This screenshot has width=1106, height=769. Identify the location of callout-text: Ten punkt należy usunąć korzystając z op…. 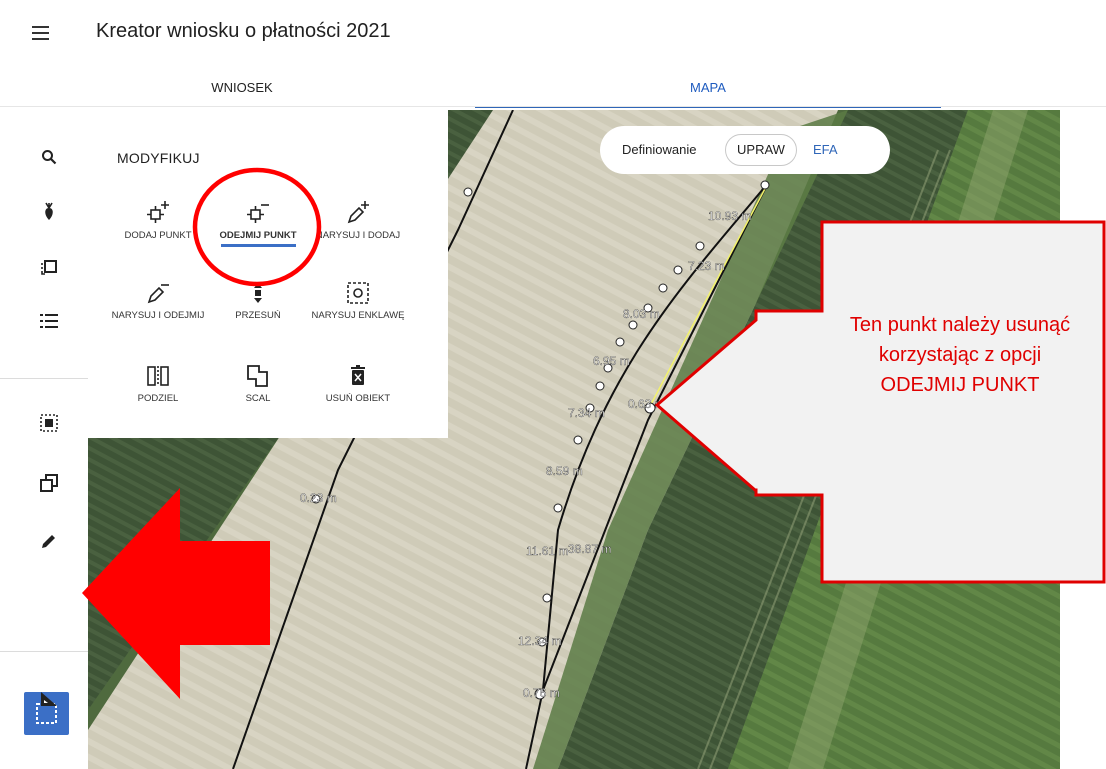
(960, 355).